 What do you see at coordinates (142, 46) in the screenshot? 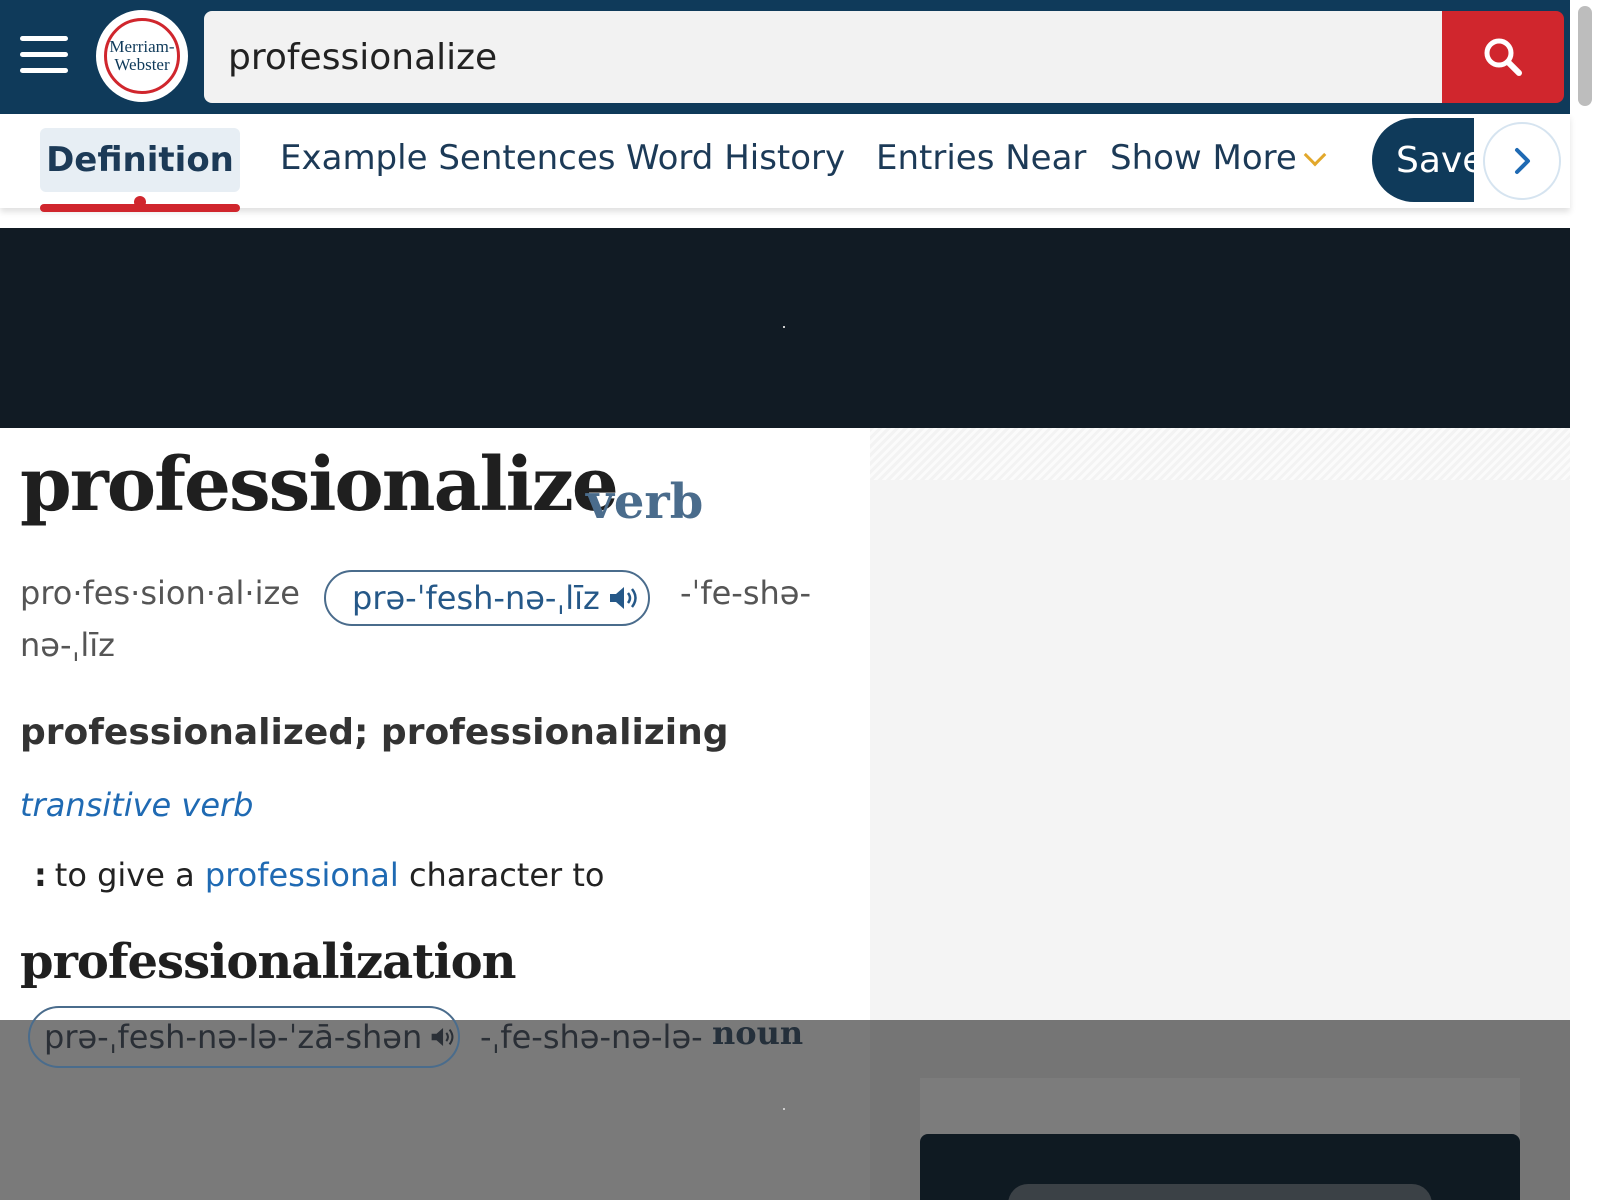
I see `logo-line-1: Merriam-` at bounding box center [142, 46].